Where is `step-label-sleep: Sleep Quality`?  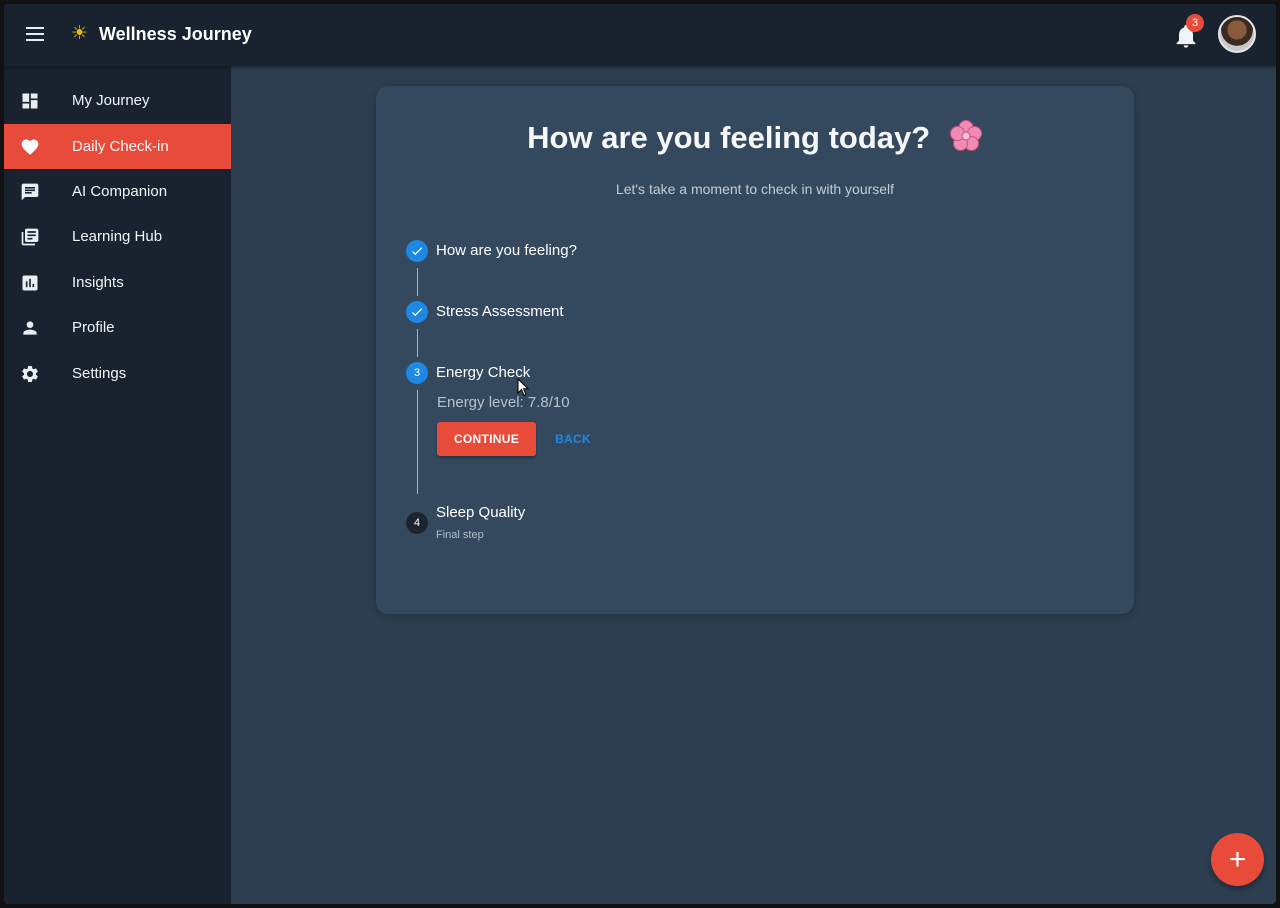 step-label-sleep: Sleep Quality is located at coordinates (481, 512).